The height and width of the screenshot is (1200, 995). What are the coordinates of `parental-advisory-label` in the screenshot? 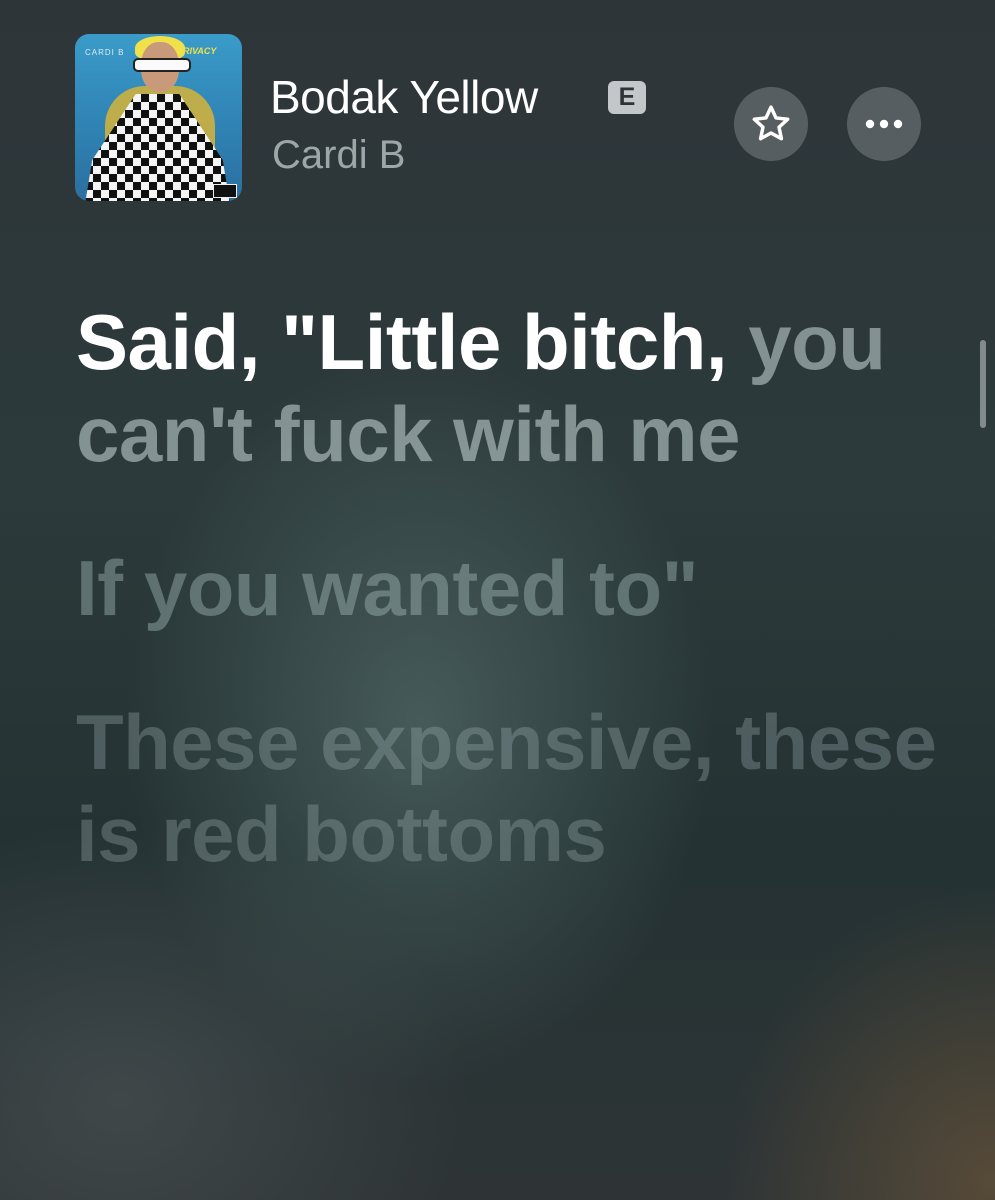 It's located at (225, 191).